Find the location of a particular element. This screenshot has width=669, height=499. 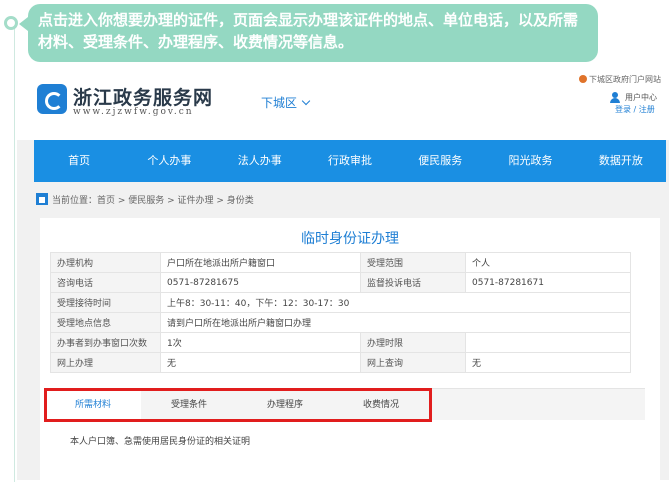

site-title: 浙江政务服务网 is located at coordinates (143, 96).